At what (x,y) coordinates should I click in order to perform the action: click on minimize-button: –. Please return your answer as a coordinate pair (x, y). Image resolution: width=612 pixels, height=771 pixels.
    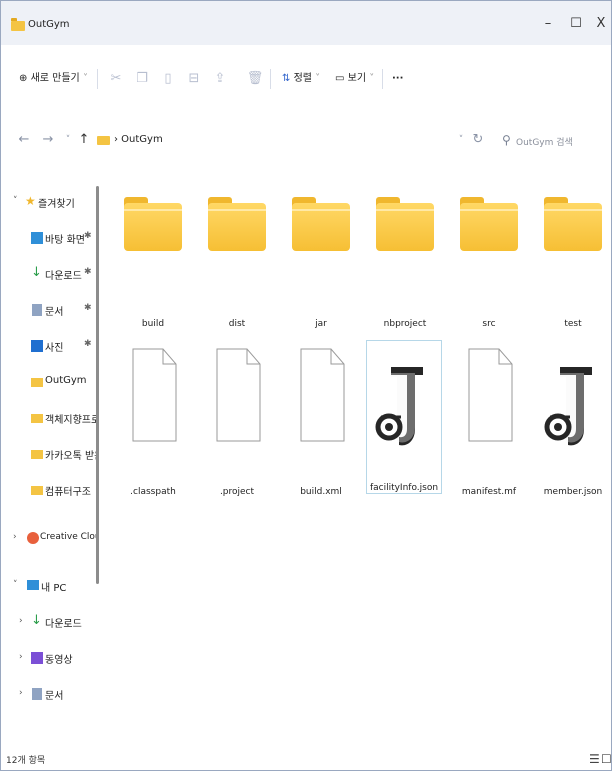
    Looking at the image, I should click on (548, 24).